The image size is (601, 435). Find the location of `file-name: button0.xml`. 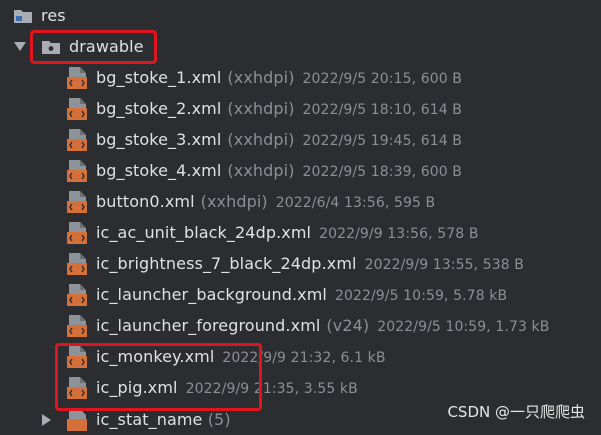

file-name: button0.xml is located at coordinates (145, 201).